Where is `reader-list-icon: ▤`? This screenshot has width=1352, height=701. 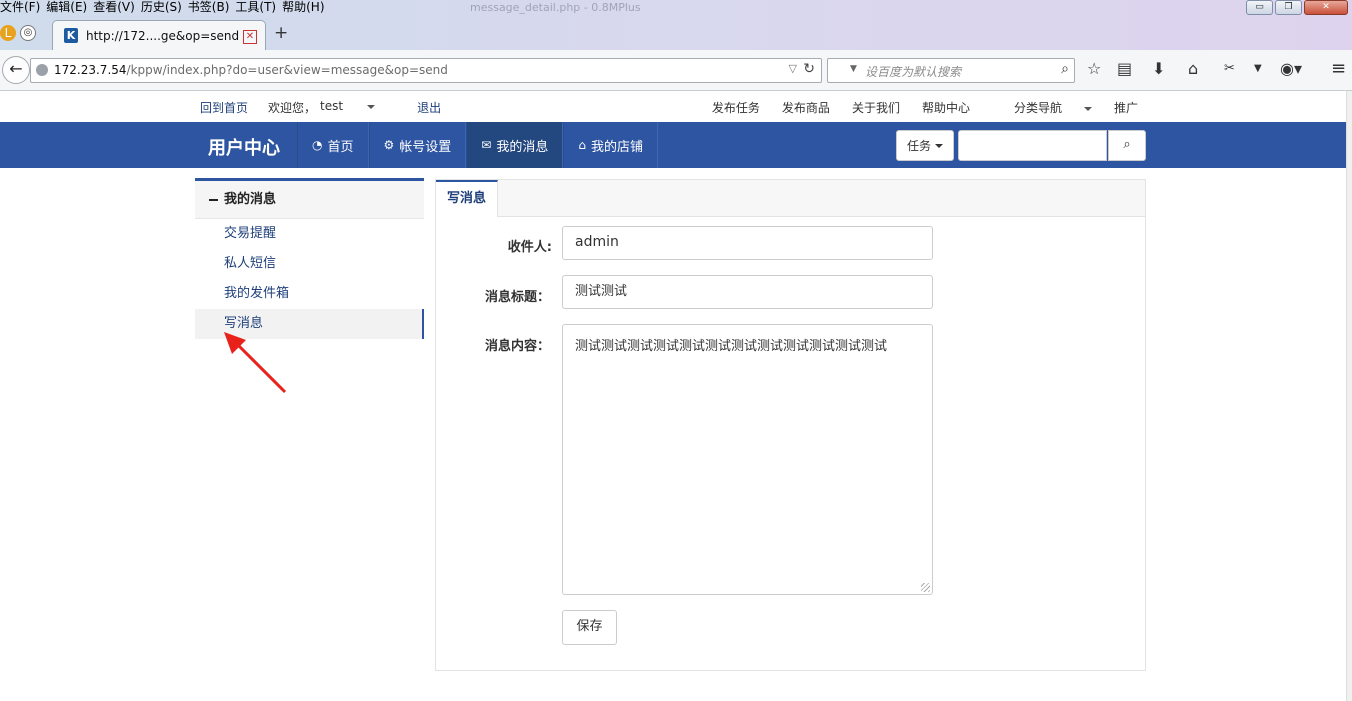 reader-list-icon: ▤ is located at coordinates (1124, 69).